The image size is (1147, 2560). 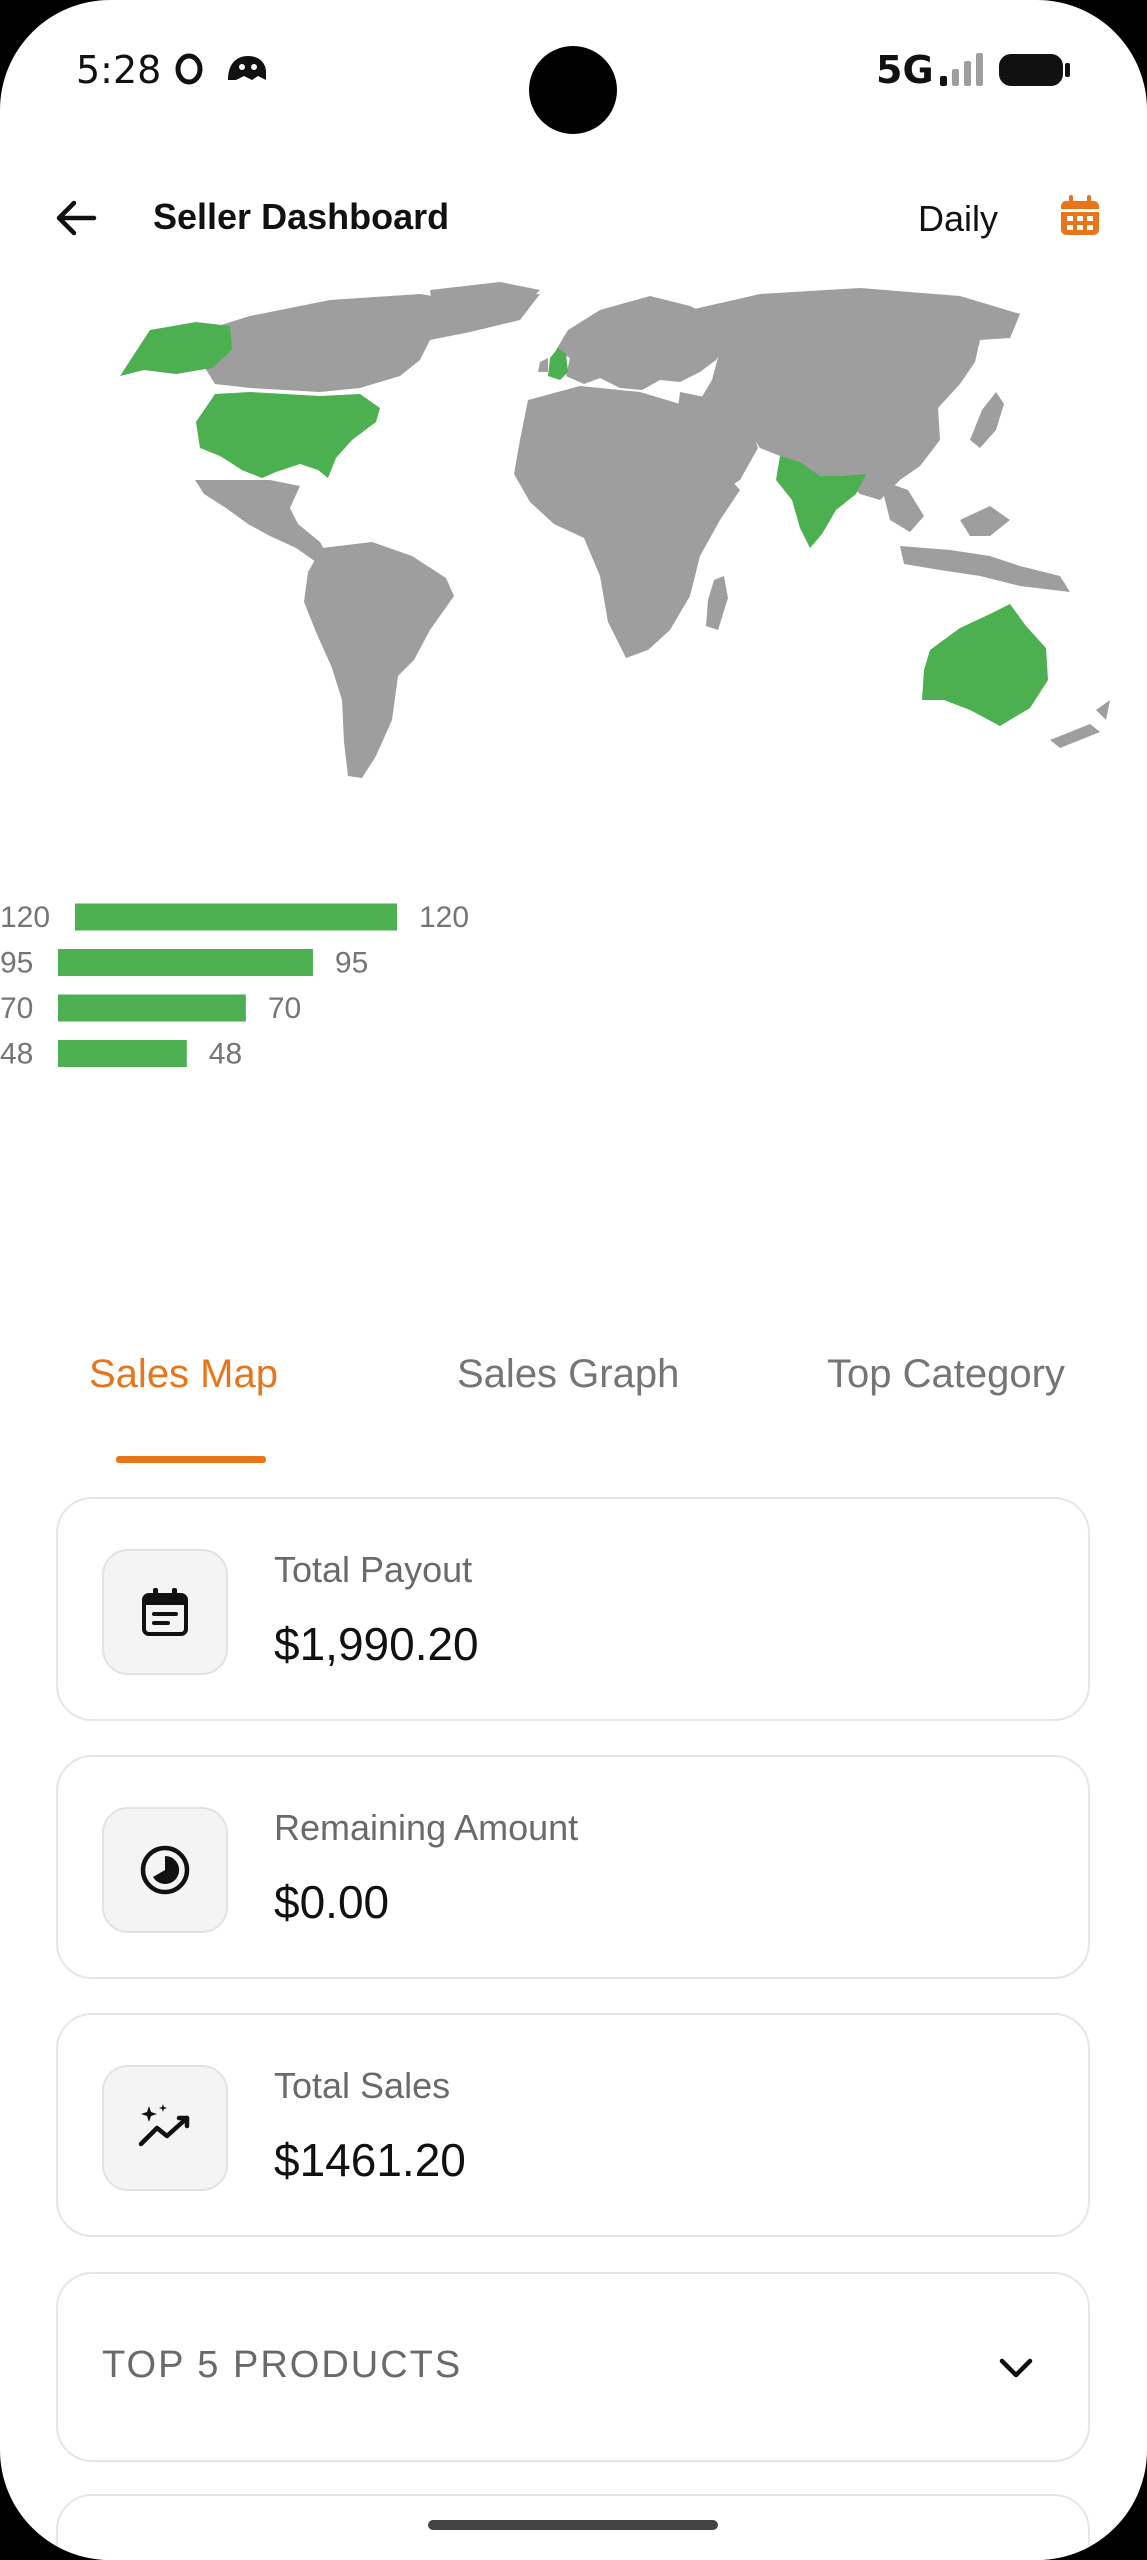 What do you see at coordinates (362, 2085) in the screenshot?
I see `total-sales-label: Total Sales` at bounding box center [362, 2085].